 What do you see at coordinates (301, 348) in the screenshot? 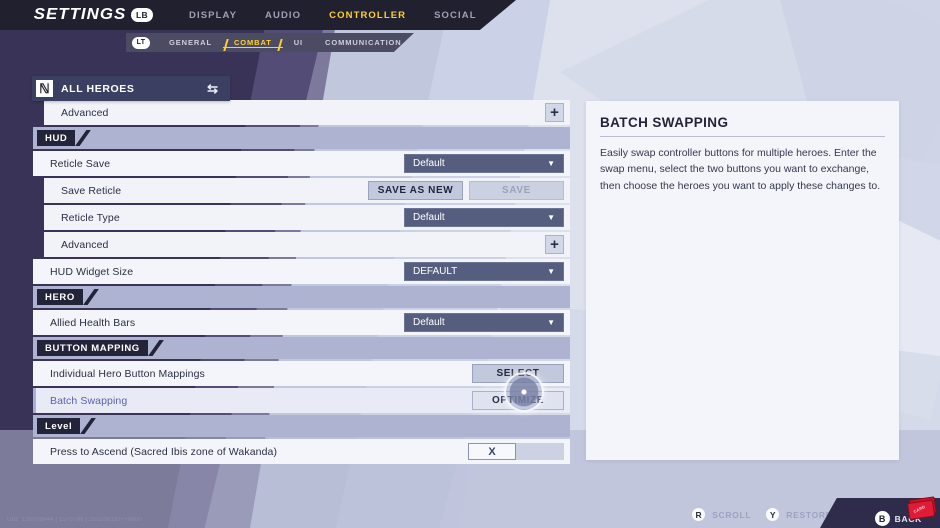
I see `section-header: BUTTON MAPPING` at bounding box center [301, 348].